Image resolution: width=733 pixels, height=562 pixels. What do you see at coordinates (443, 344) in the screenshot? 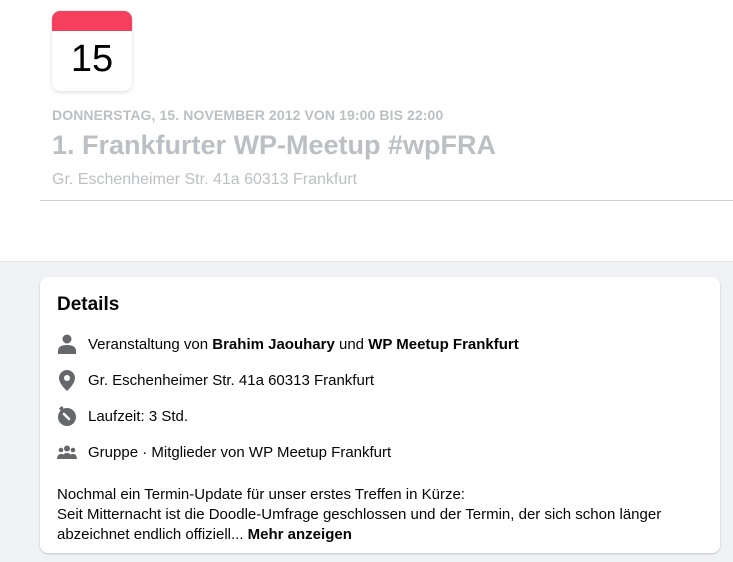
I see `host-link-2: WP Meetup Frankfurt` at bounding box center [443, 344].